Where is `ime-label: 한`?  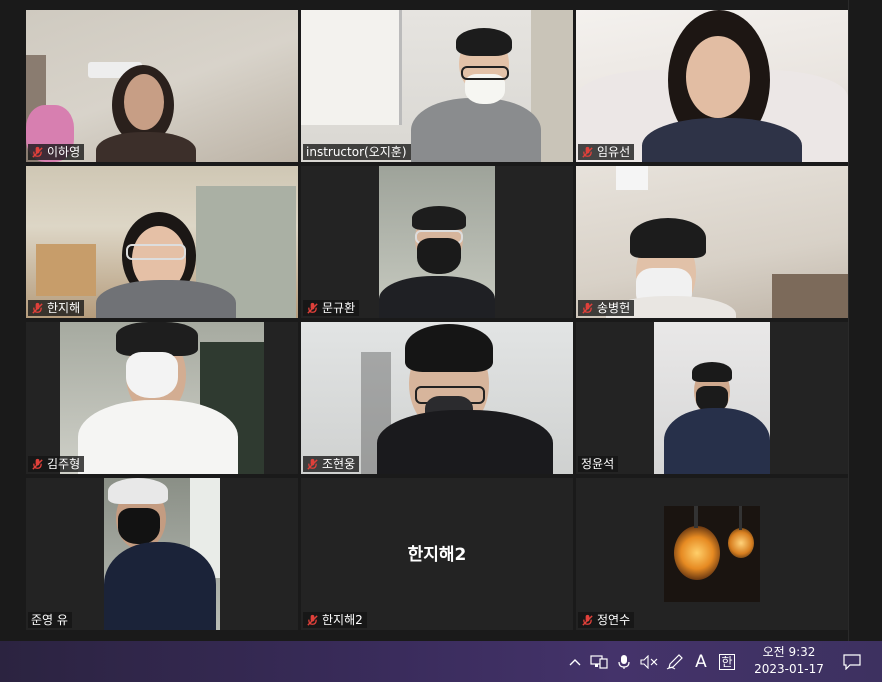 ime-label: 한 is located at coordinates (727, 661).